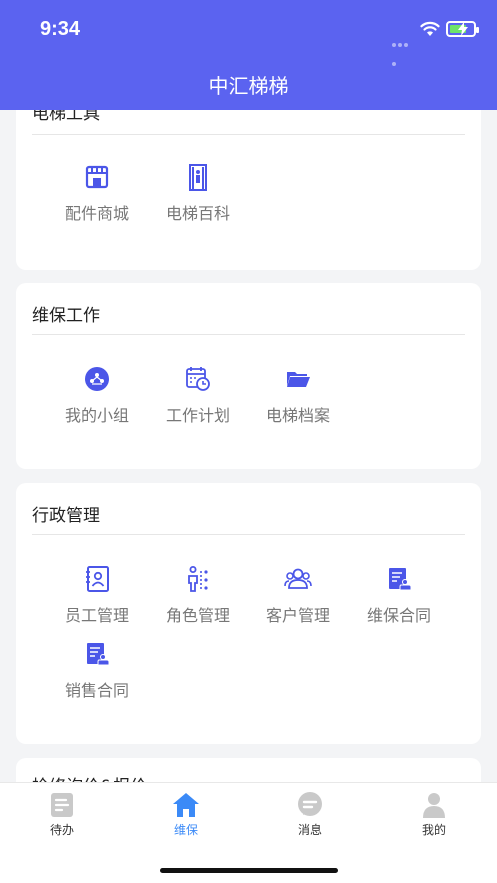  I want to click on app-header: 9:34 中汇梯梯, so click(248, 55).